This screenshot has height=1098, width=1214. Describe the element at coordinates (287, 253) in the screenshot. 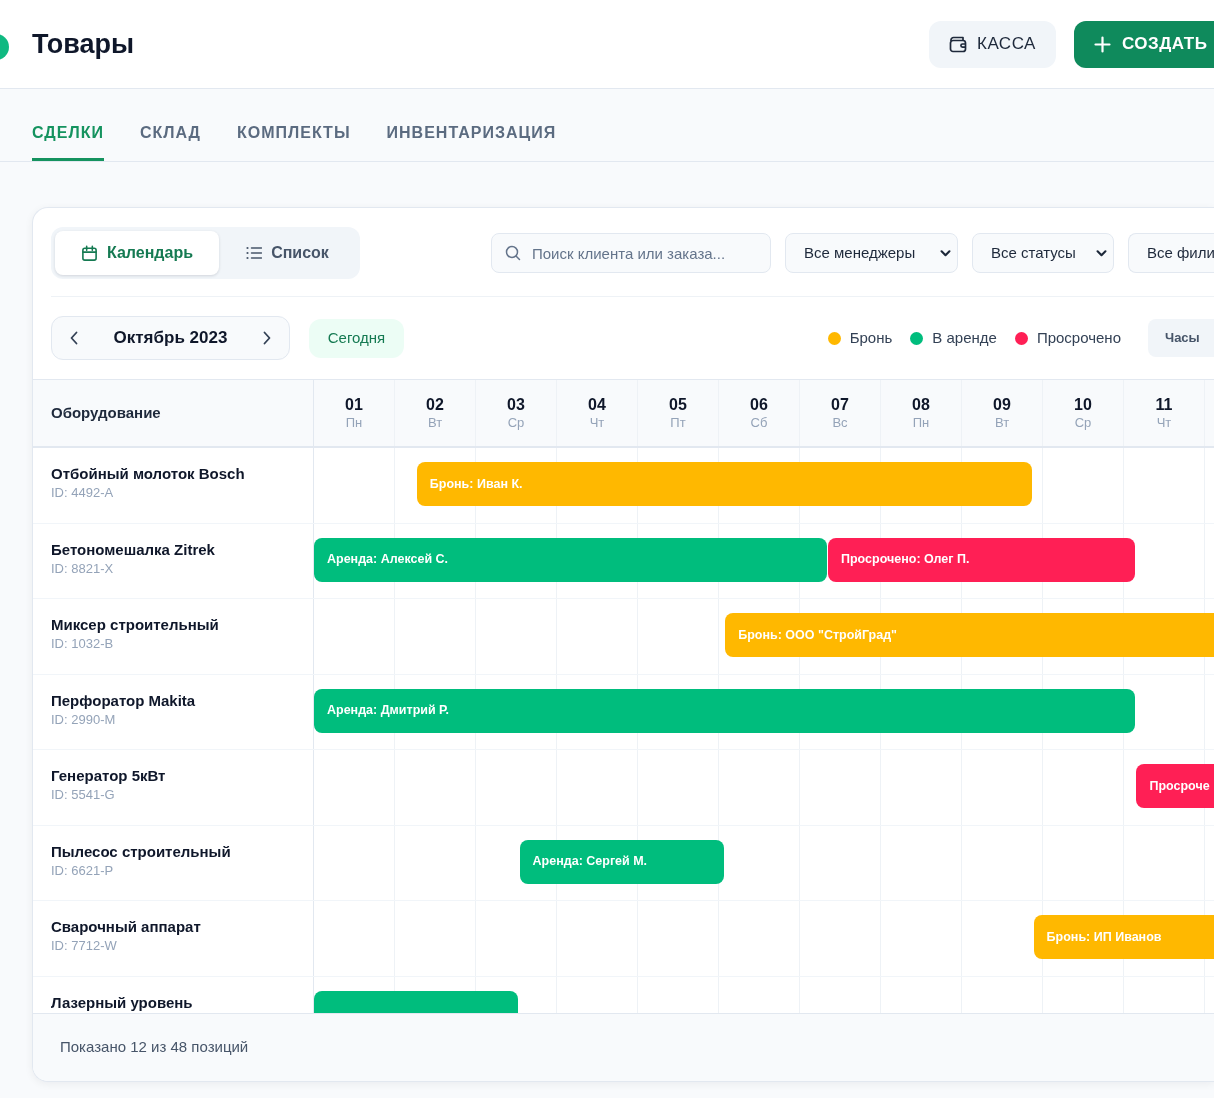

I see `list-view-button: Список` at that location.